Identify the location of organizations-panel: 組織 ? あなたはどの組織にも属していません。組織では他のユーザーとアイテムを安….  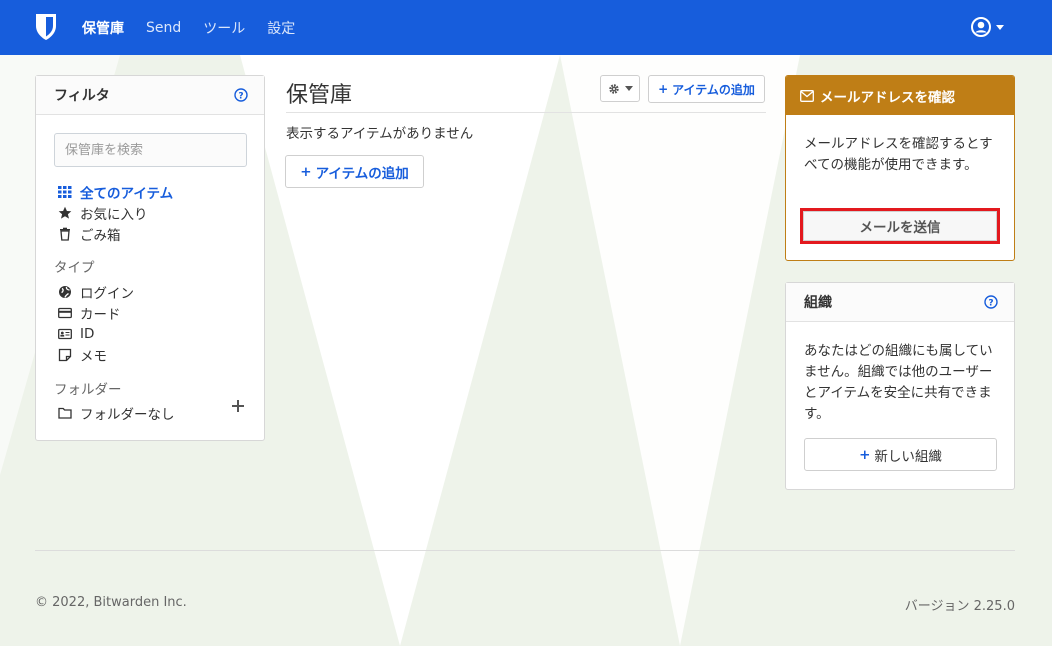
(900, 386).